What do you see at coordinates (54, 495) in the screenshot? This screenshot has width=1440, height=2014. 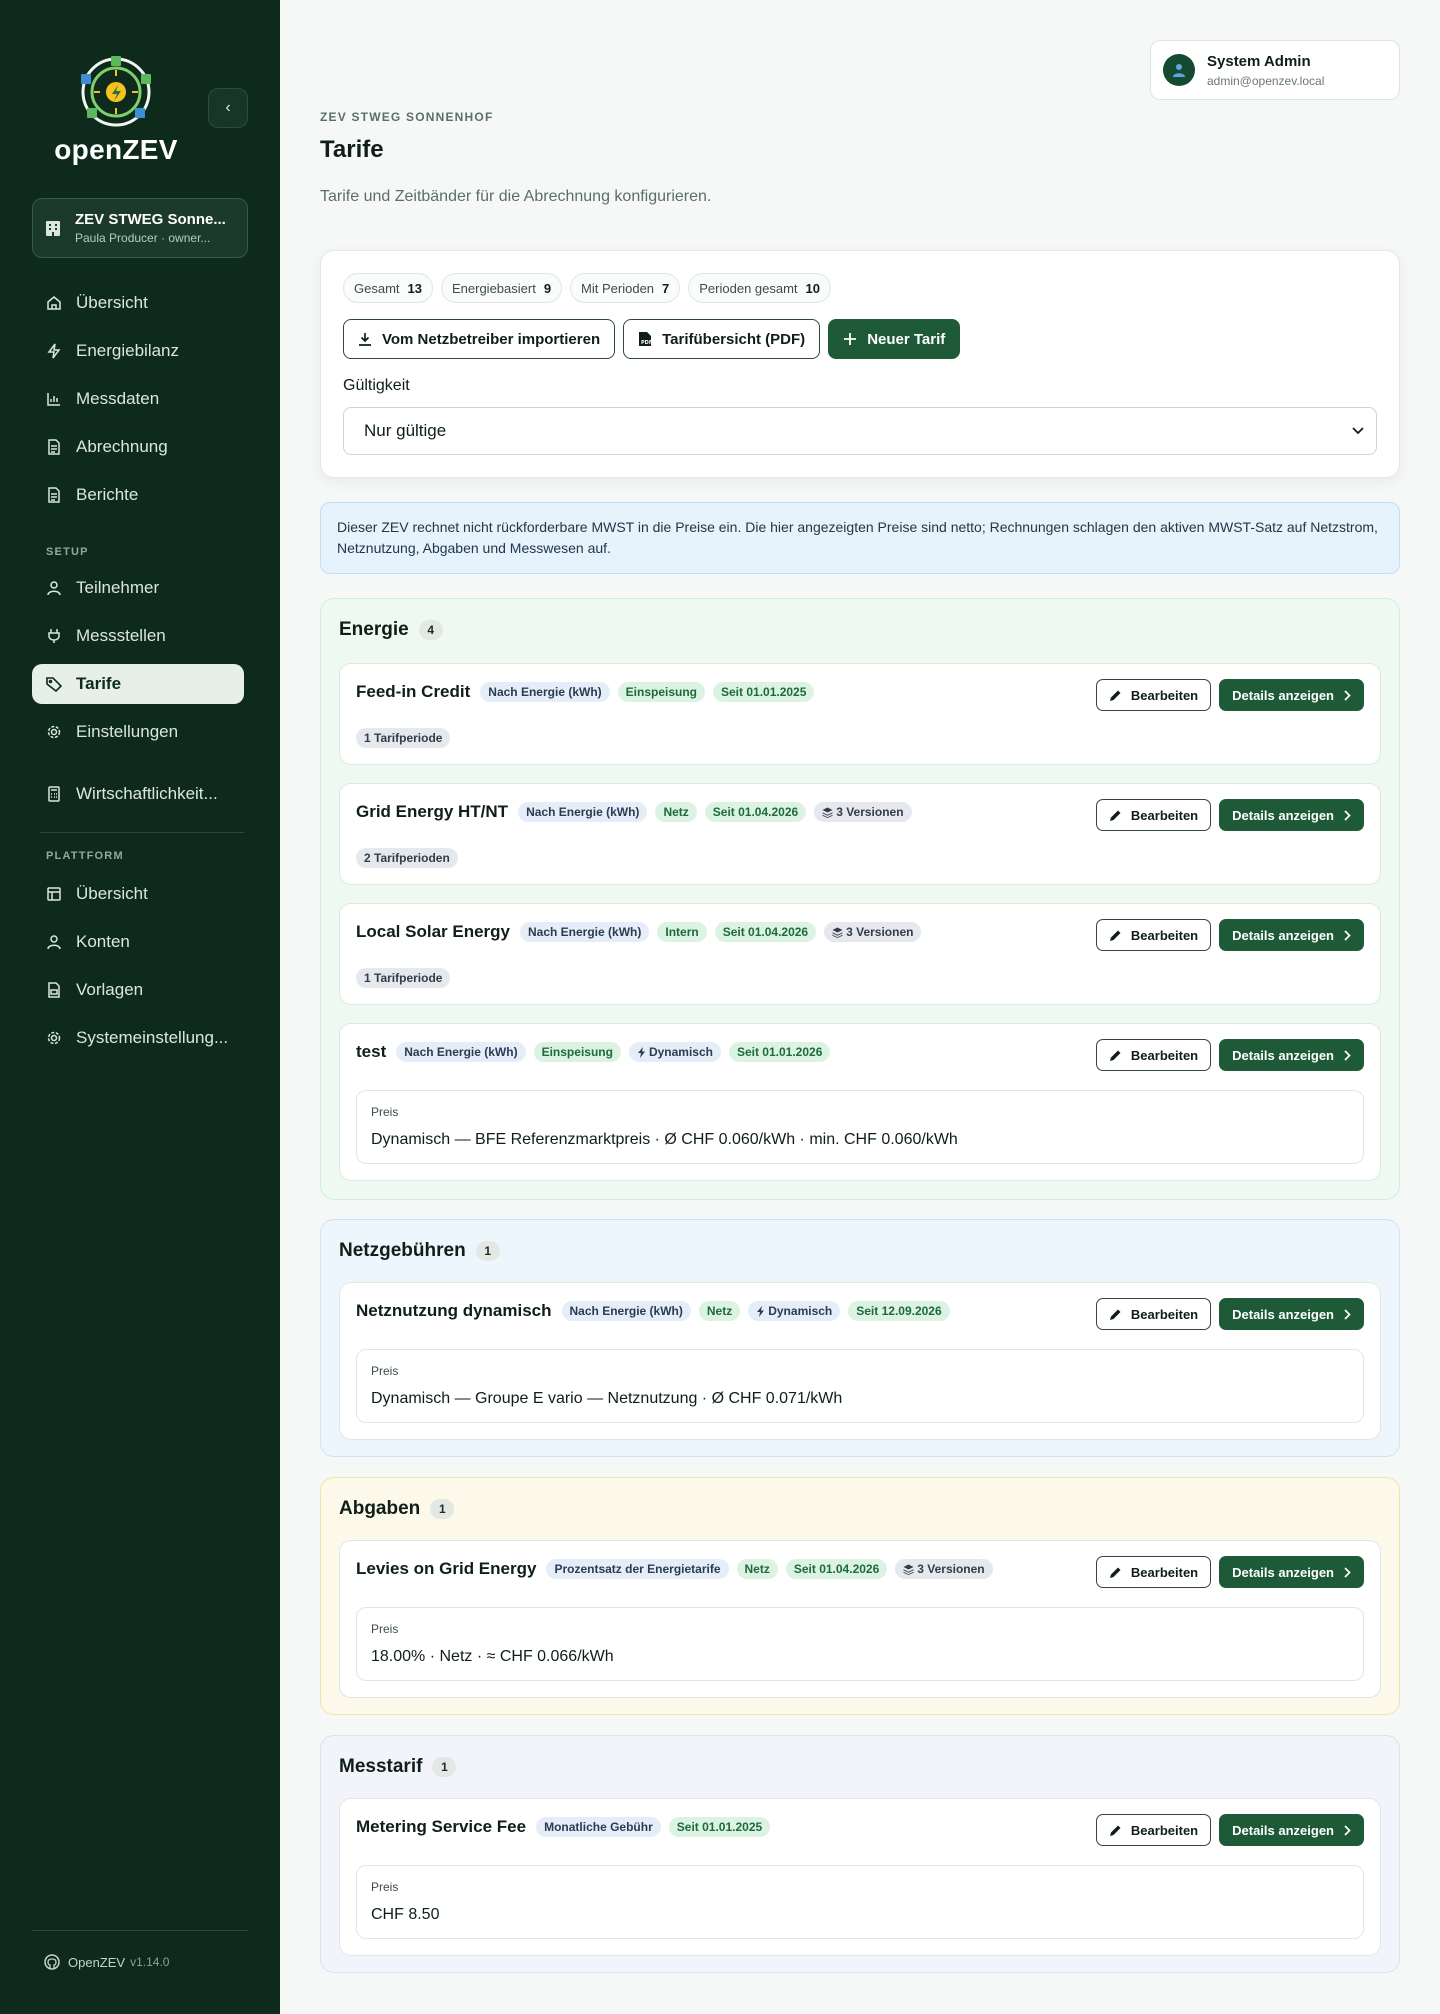 I see `document-icon` at bounding box center [54, 495].